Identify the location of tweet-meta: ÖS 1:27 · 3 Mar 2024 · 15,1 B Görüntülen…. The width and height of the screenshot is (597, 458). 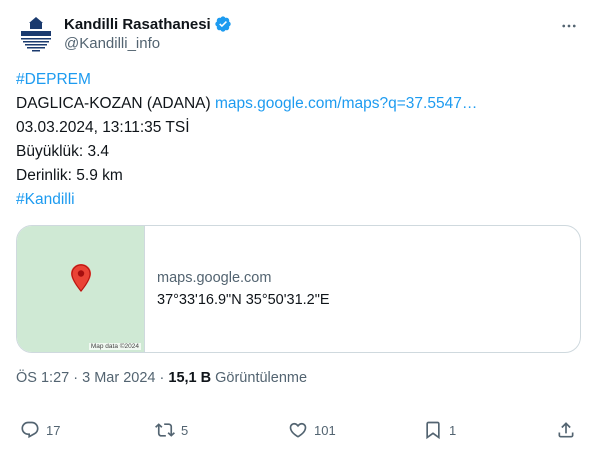
(161, 378).